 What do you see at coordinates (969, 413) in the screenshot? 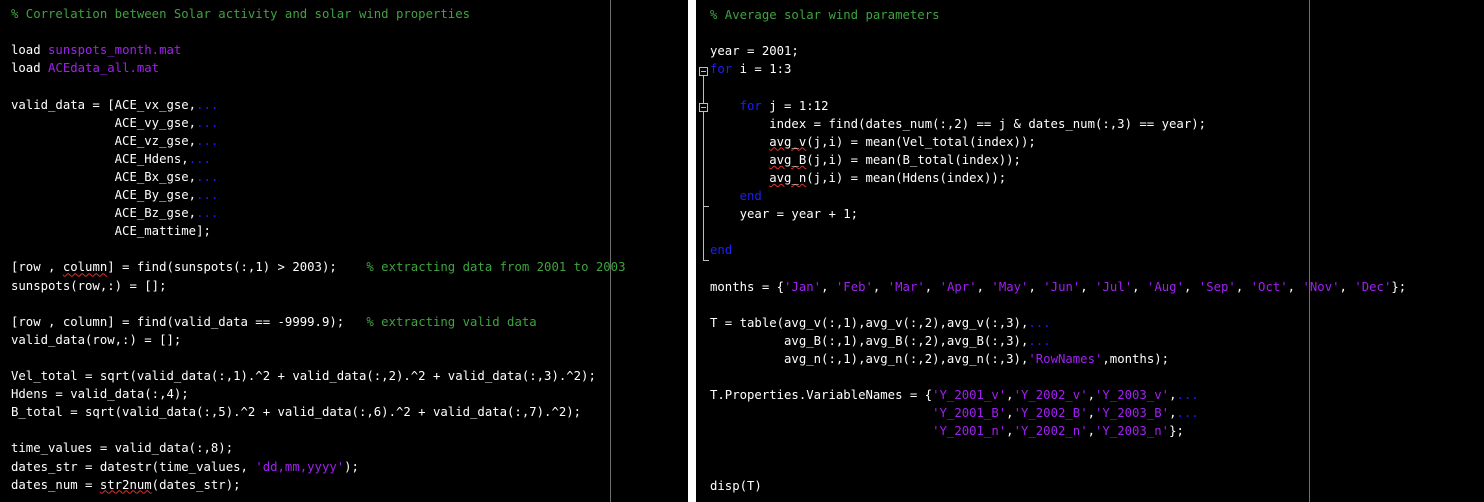
I see `code-token-string: 'Y_2001_B'` at bounding box center [969, 413].